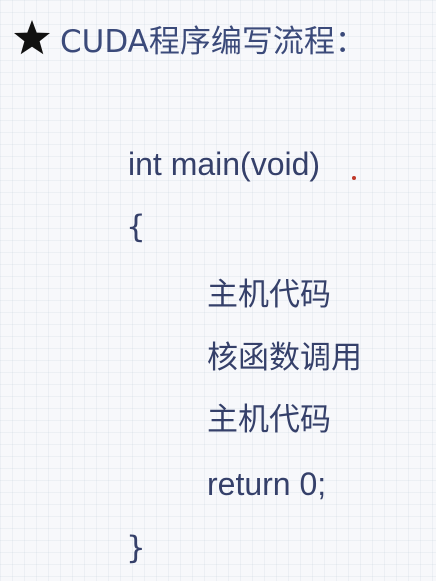  What do you see at coordinates (269, 295) in the screenshot?
I see `code-line-host-code-1: 主机代码` at bounding box center [269, 295].